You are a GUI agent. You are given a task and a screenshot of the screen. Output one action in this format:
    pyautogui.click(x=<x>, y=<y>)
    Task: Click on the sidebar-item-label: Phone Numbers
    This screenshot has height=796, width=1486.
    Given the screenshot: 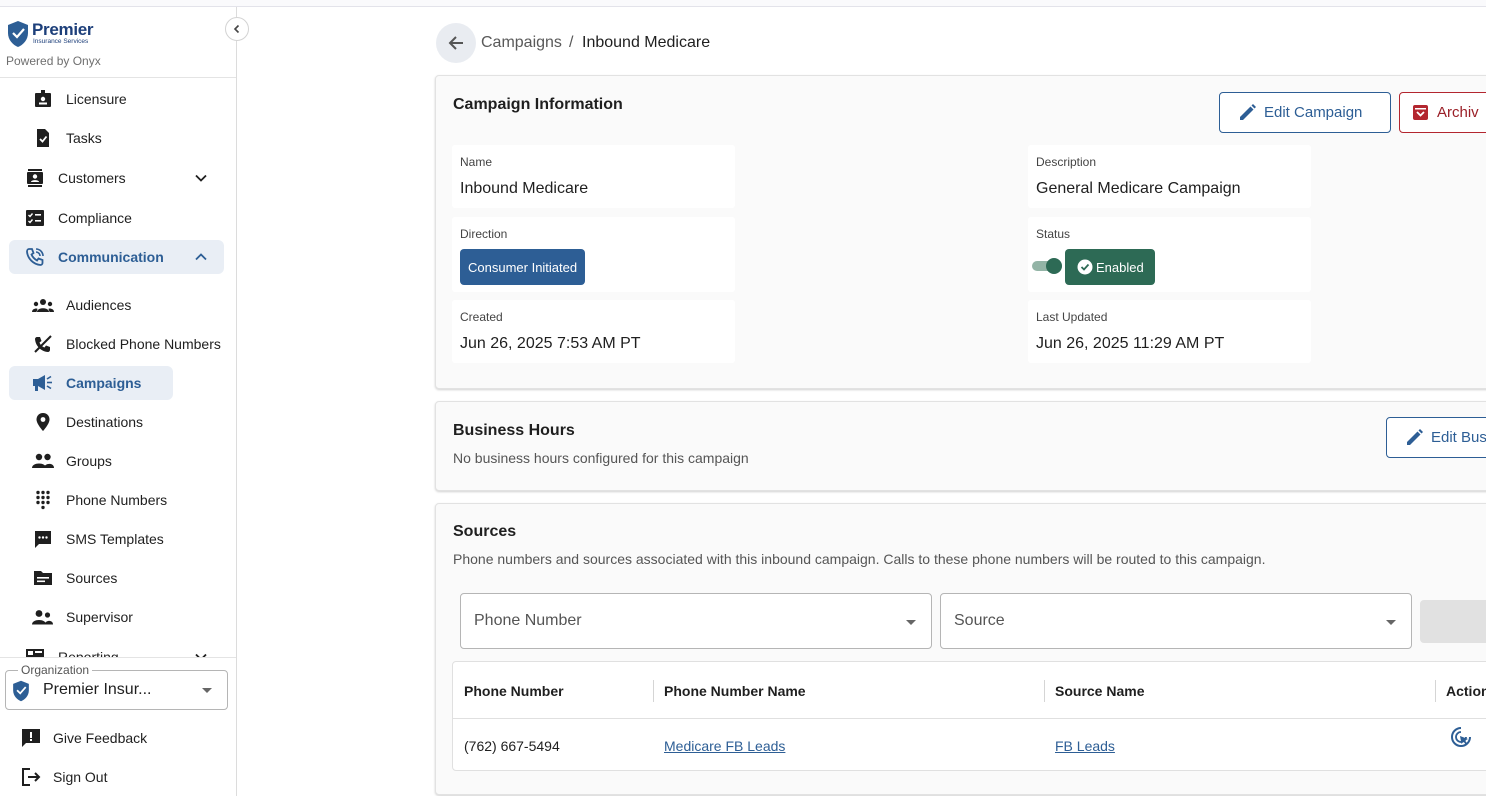 What is the action you would take?
    pyautogui.click(x=117, y=500)
    